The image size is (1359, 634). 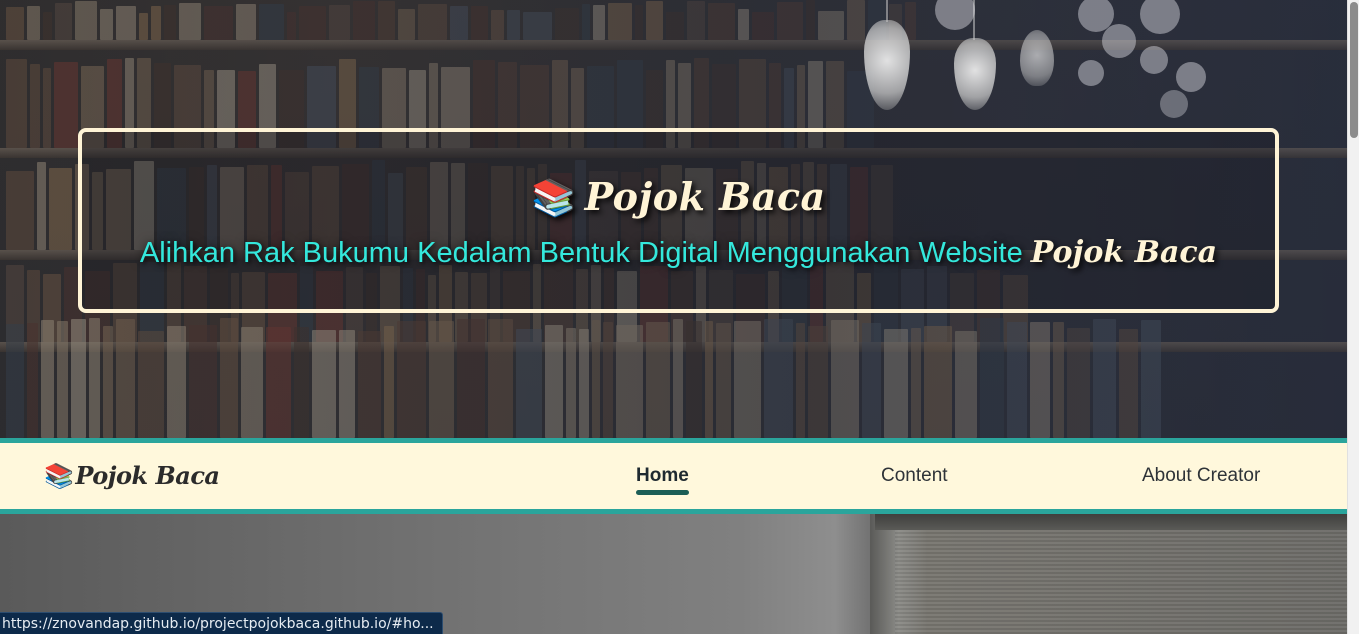 I want to click on banner-title: 📚 Pojok Baca, so click(x=678, y=196).